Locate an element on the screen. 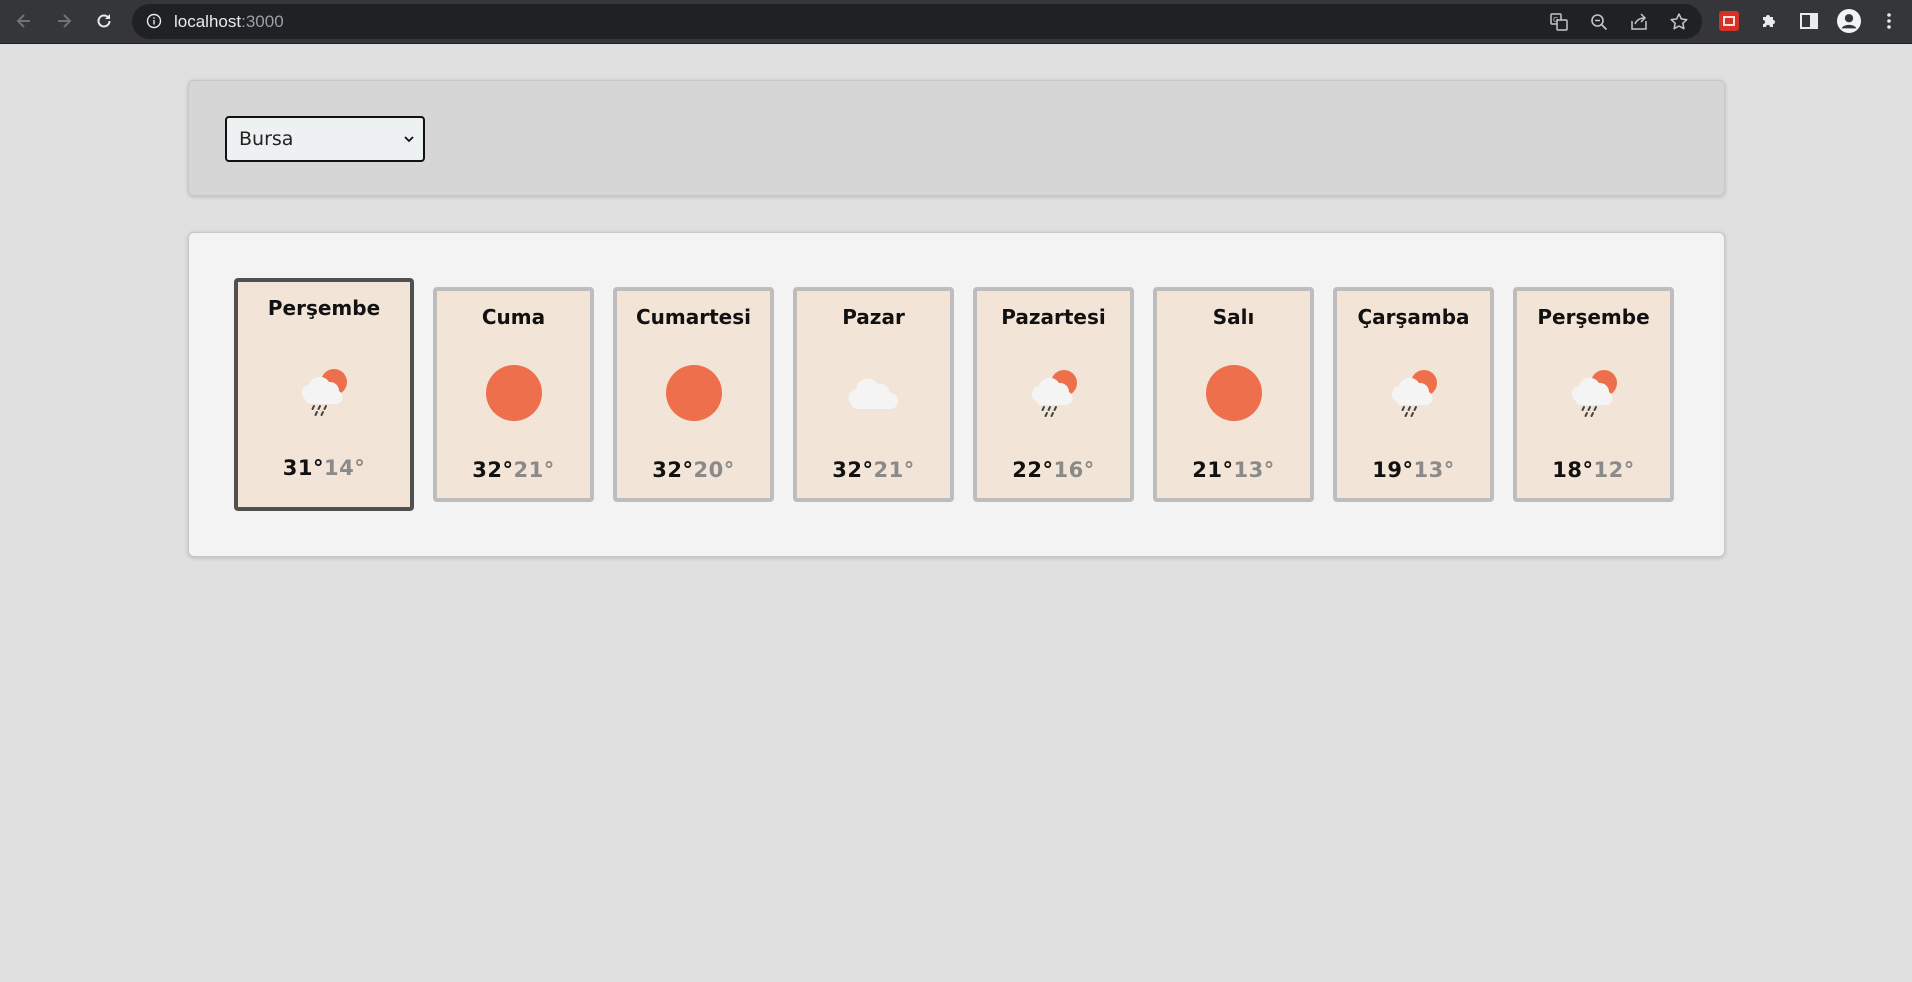 This screenshot has height=982, width=1912. day-card: Pazartesi 22°16° is located at coordinates (1053, 394).